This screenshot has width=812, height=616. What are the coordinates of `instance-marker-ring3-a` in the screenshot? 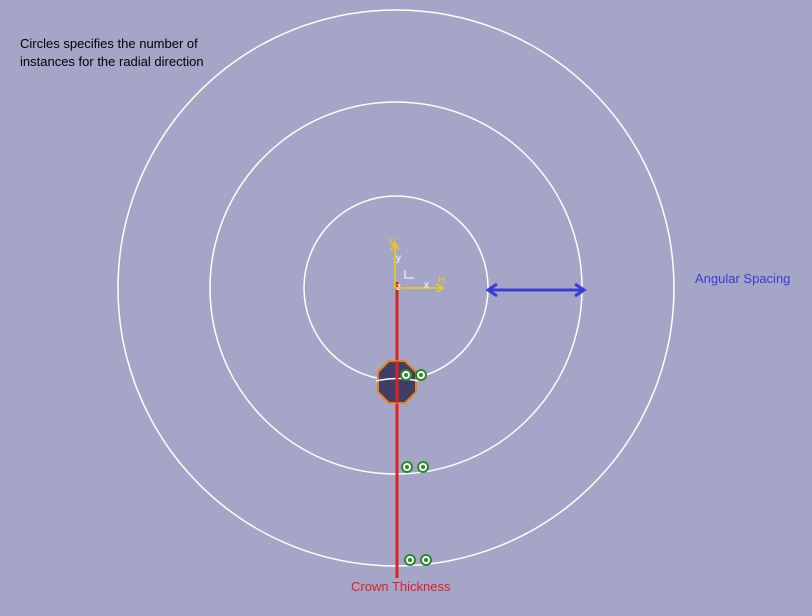 It's located at (410, 560).